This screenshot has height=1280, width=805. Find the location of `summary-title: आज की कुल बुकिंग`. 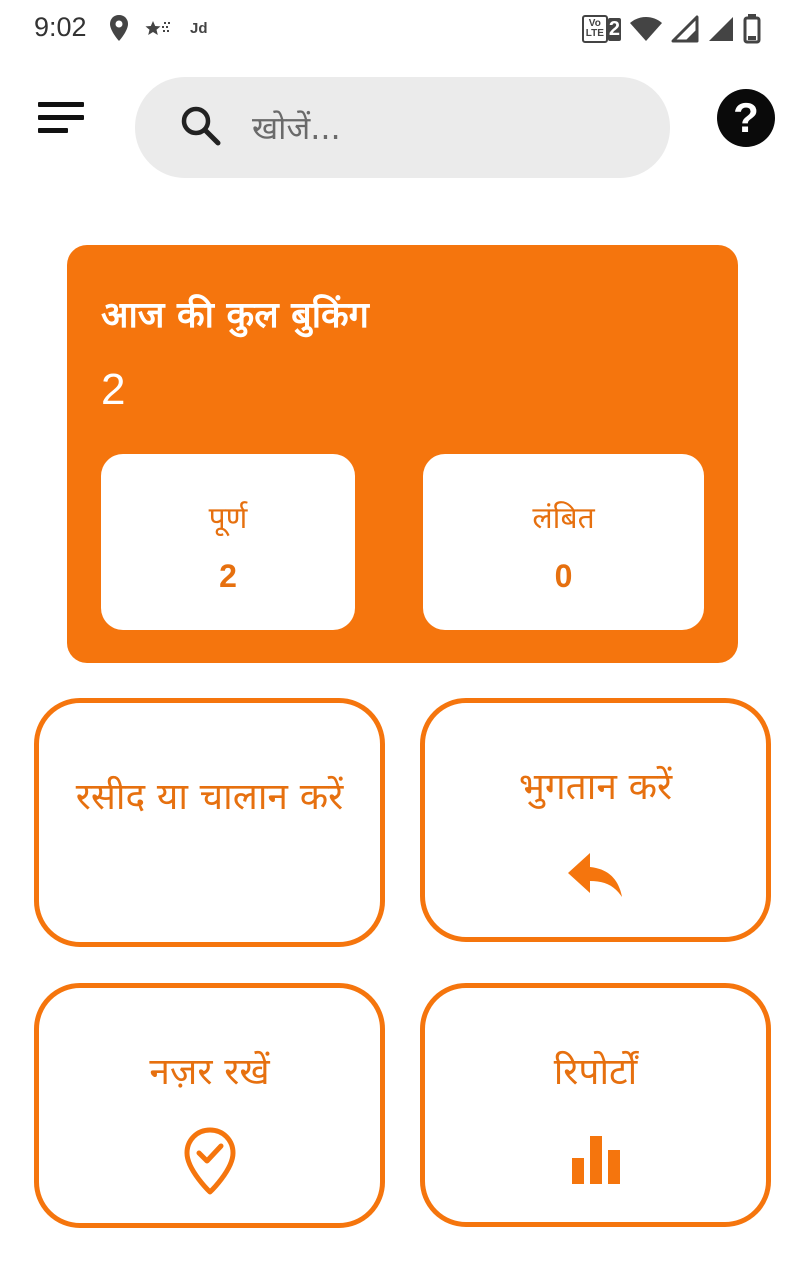

summary-title: आज की कुल बुकिंग is located at coordinates (235, 315).